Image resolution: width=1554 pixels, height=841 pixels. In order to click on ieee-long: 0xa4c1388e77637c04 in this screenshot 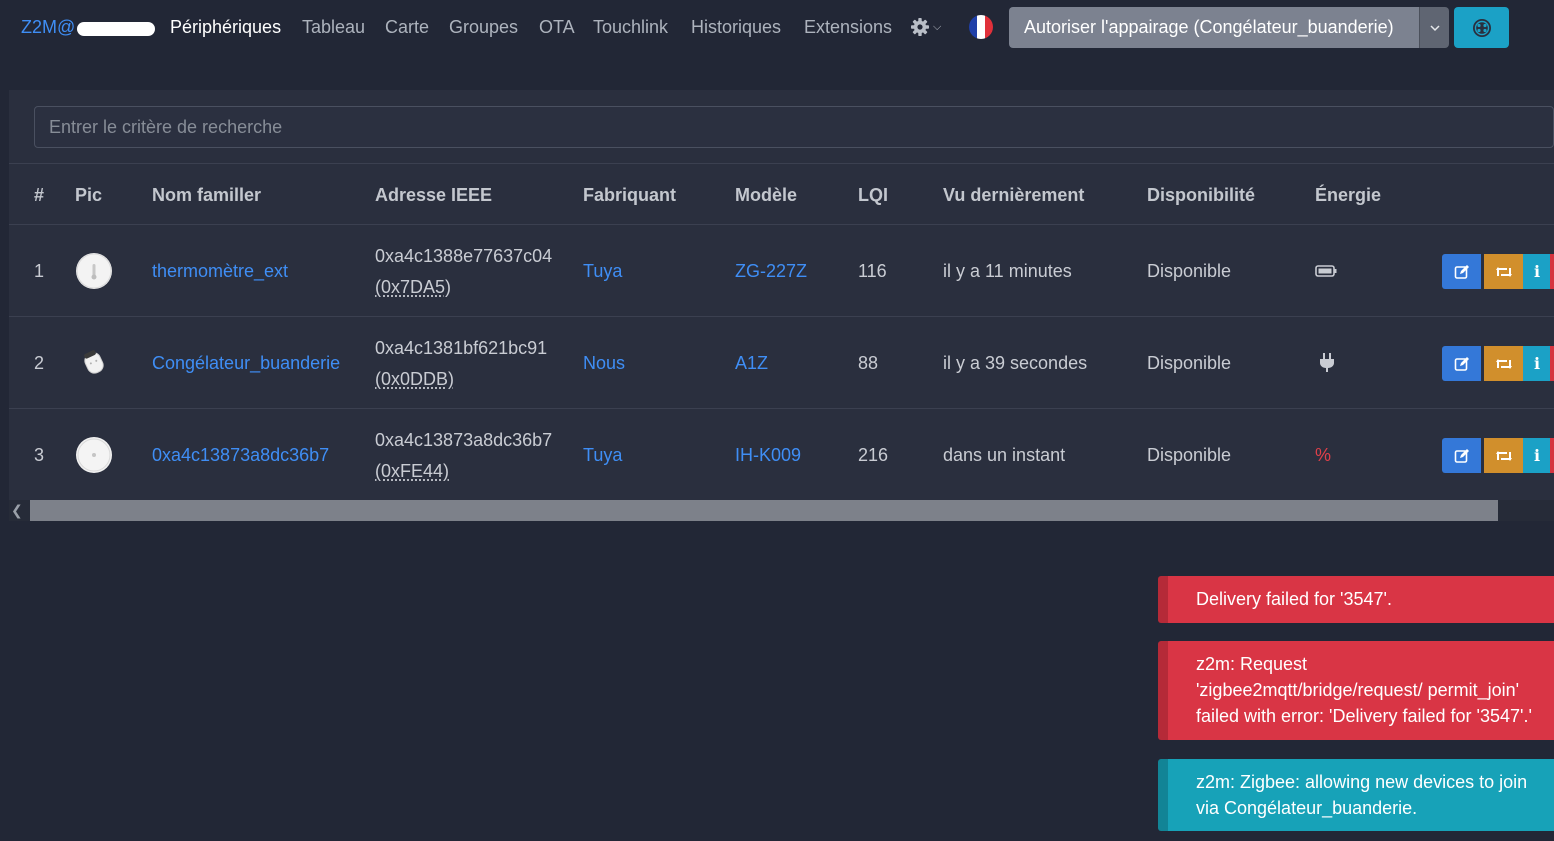, I will do `click(464, 256)`.